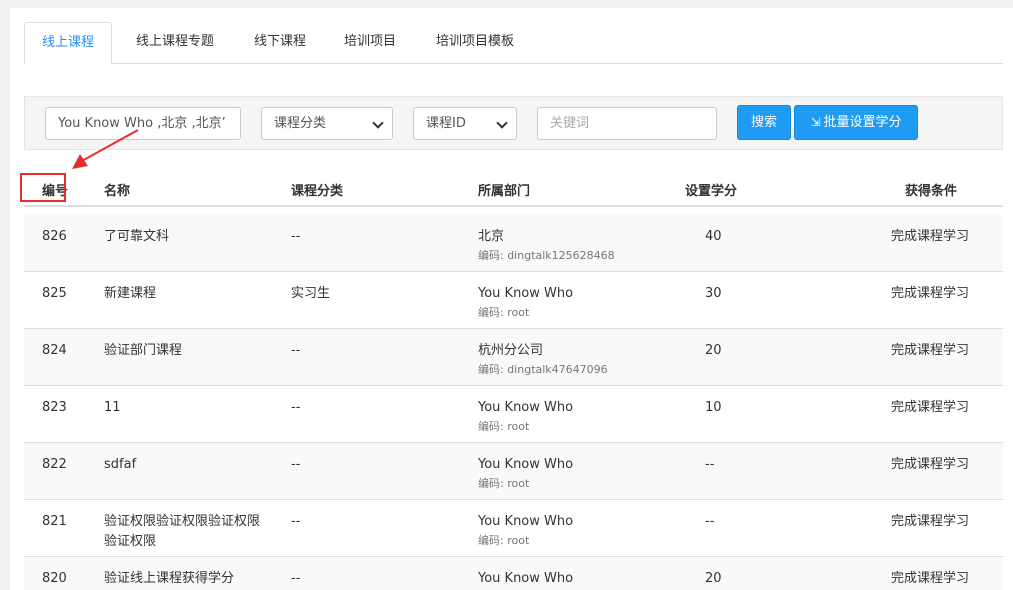 The height and width of the screenshot is (590, 1013). I want to click on table-row: 822 sdfaf -- You Know Who 编码: root -- 完成课程学习, so click(513, 471).